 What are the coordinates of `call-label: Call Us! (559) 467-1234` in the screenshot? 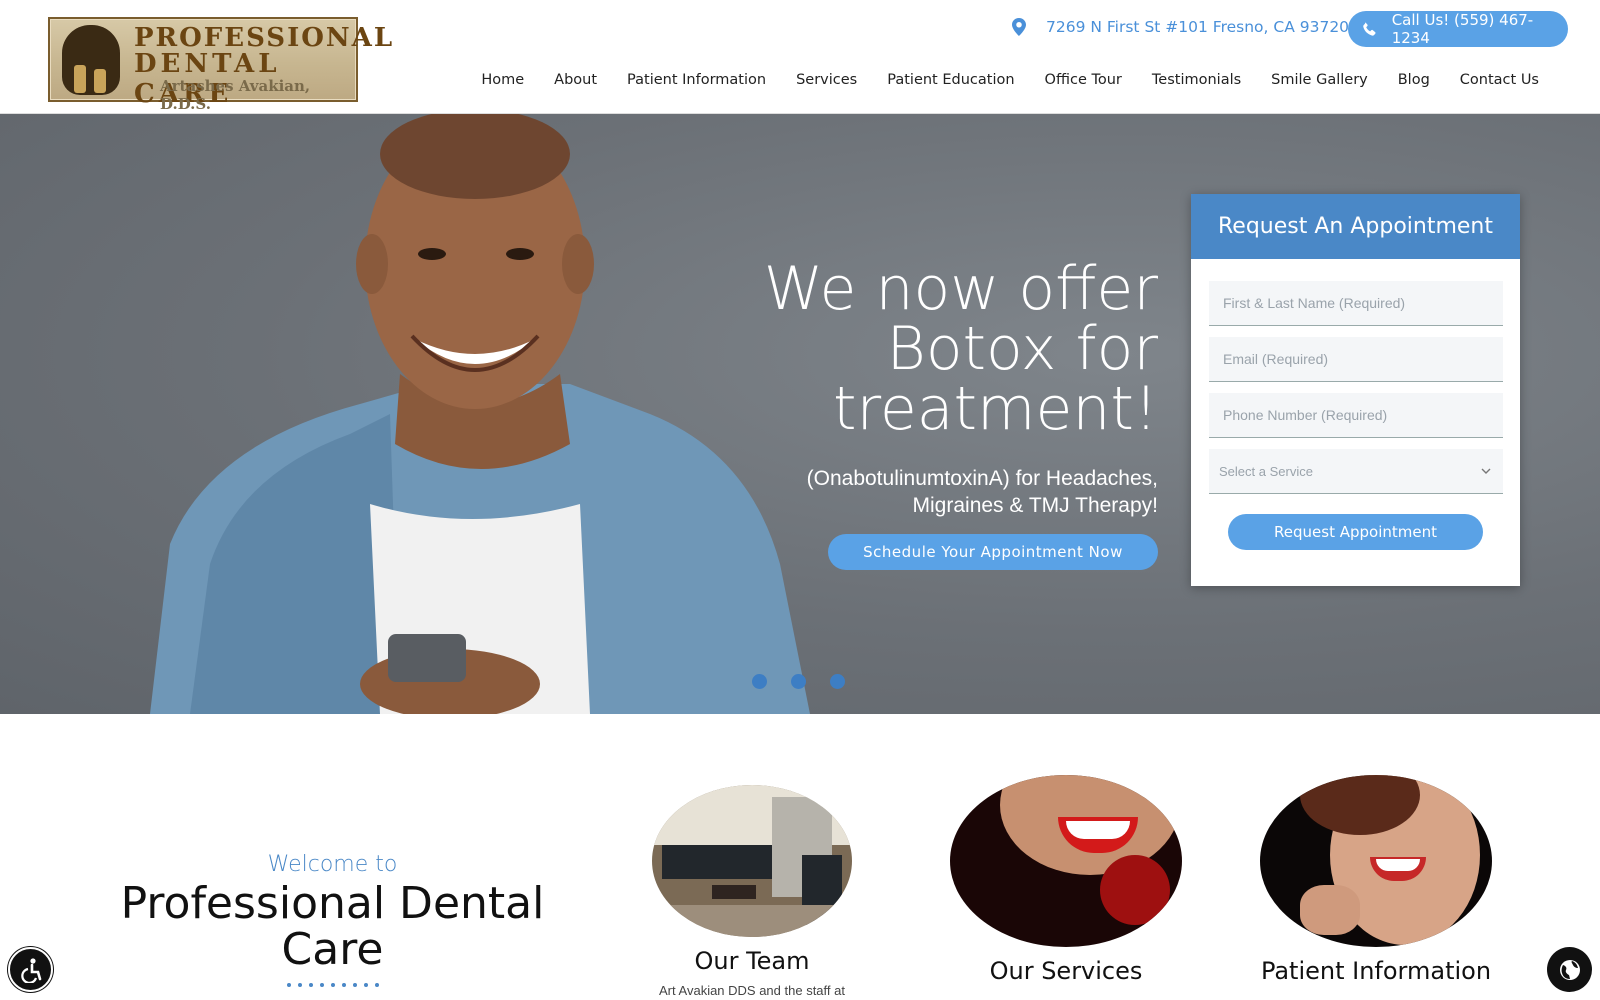 It's located at (1462, 29).